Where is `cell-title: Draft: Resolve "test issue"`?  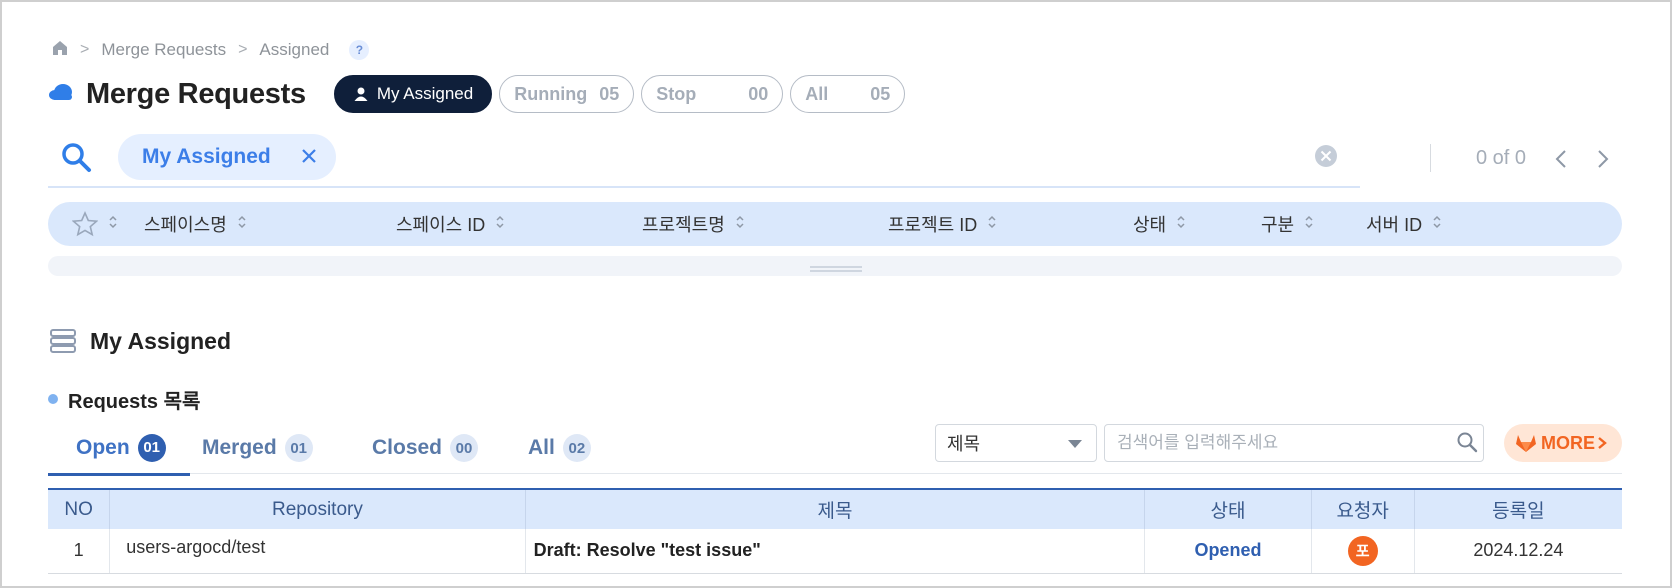 cell-title: Draft: Resolve "test issue" is located at coordinates (834, 551).